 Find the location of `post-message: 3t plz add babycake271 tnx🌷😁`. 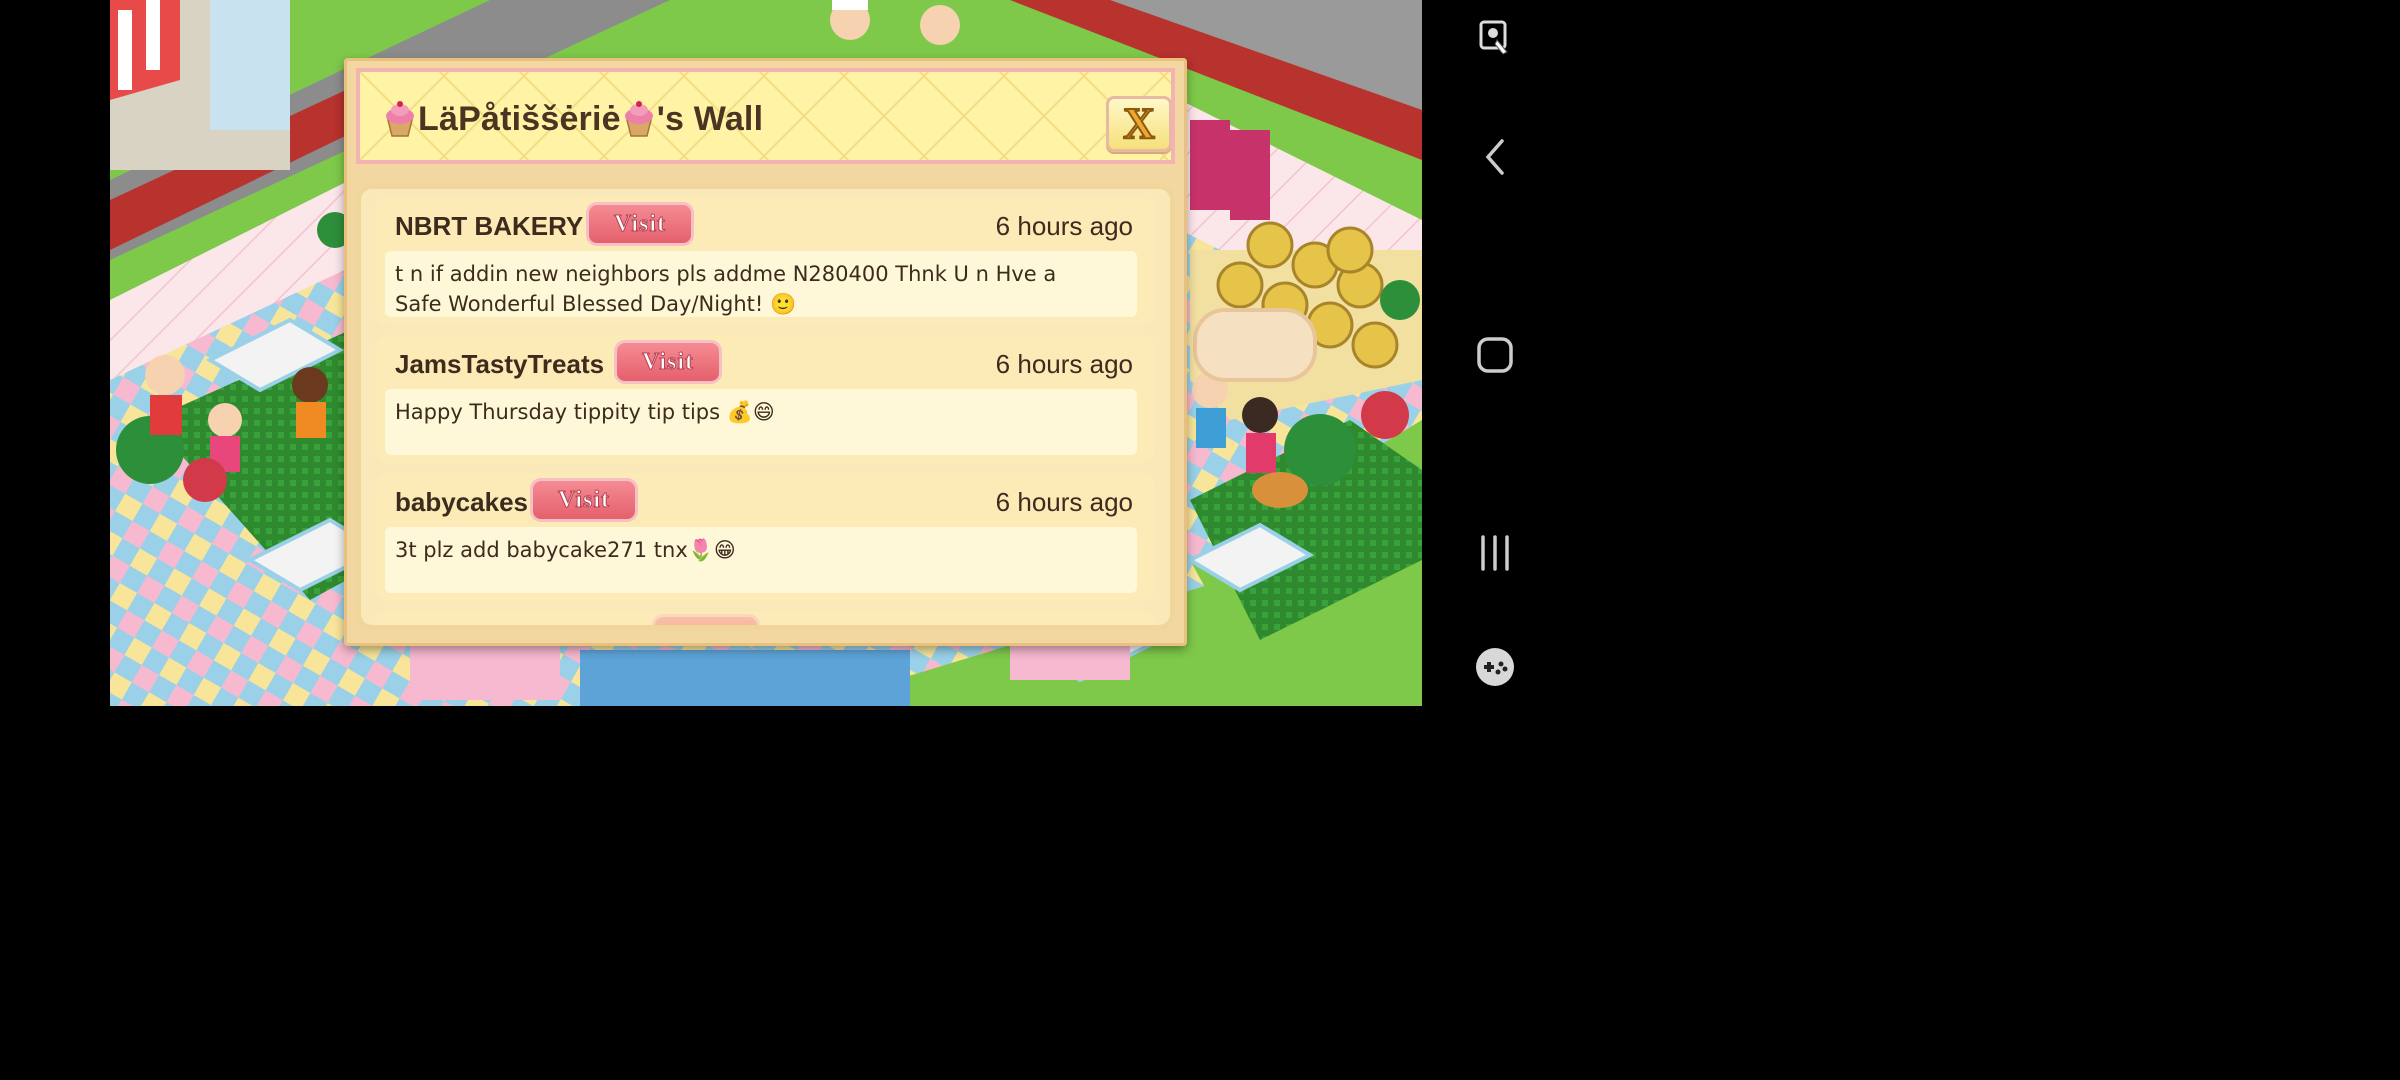

post-message: 3t plz add babycake271 tnx🌷😁 is located at coordinates (765, 550).